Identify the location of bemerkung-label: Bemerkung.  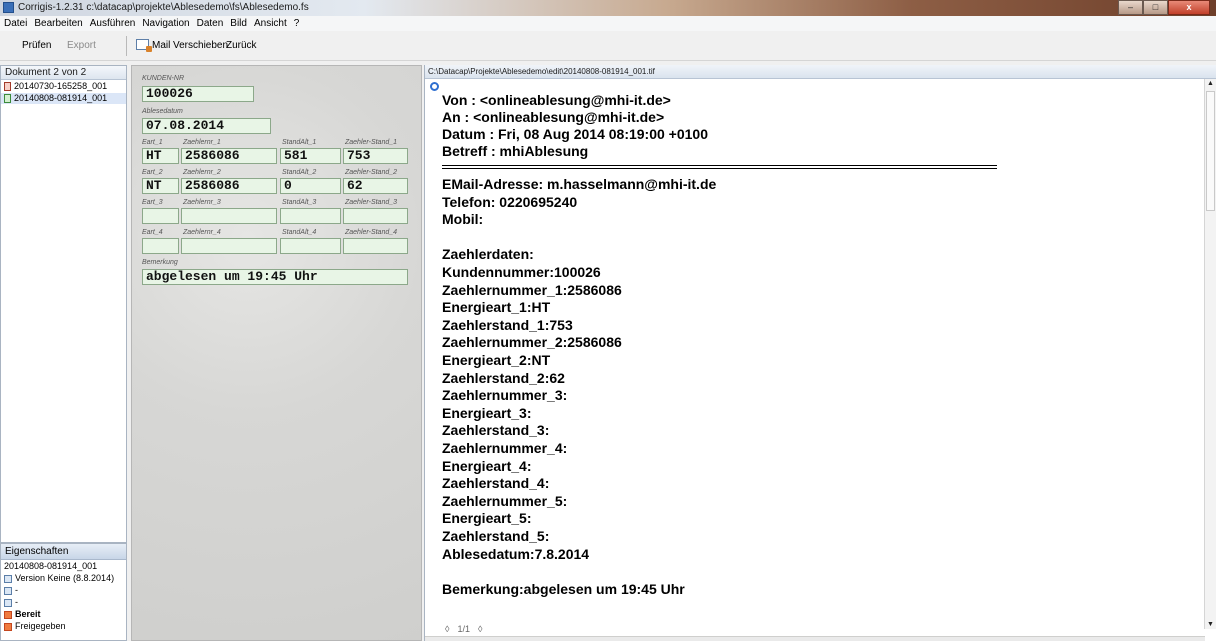
(160, 262).